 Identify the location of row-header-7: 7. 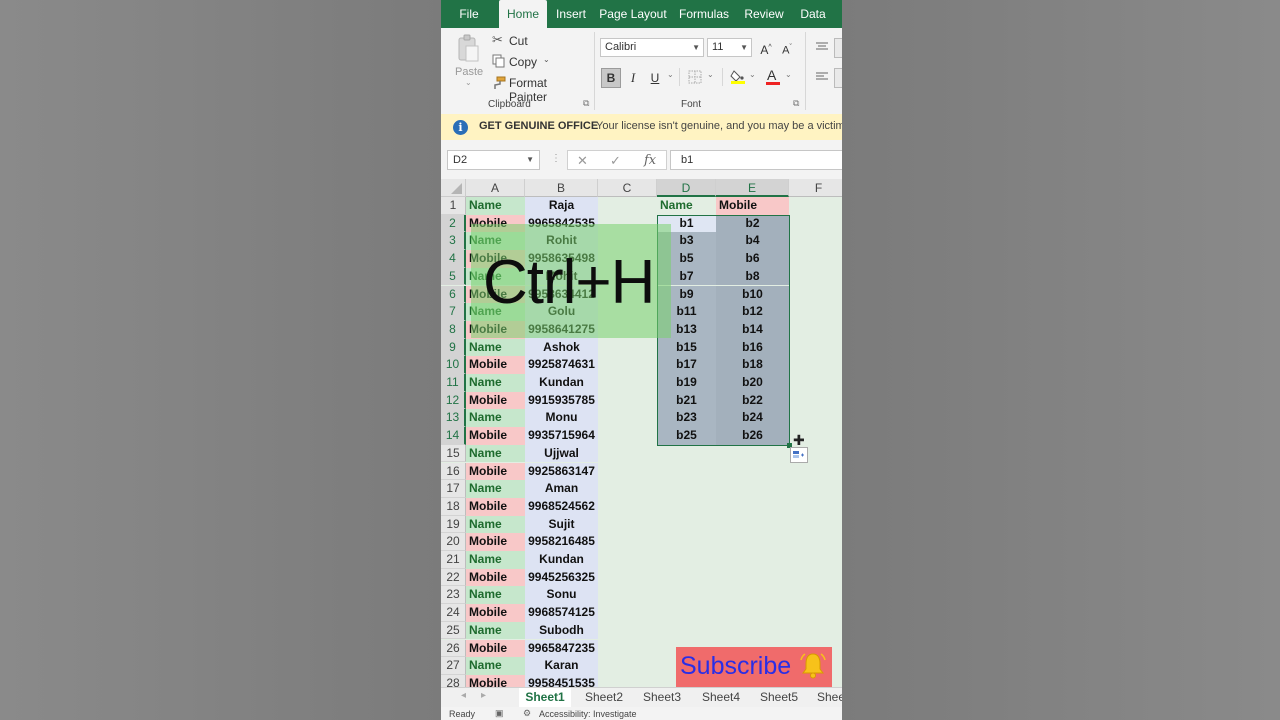
(453, 312).